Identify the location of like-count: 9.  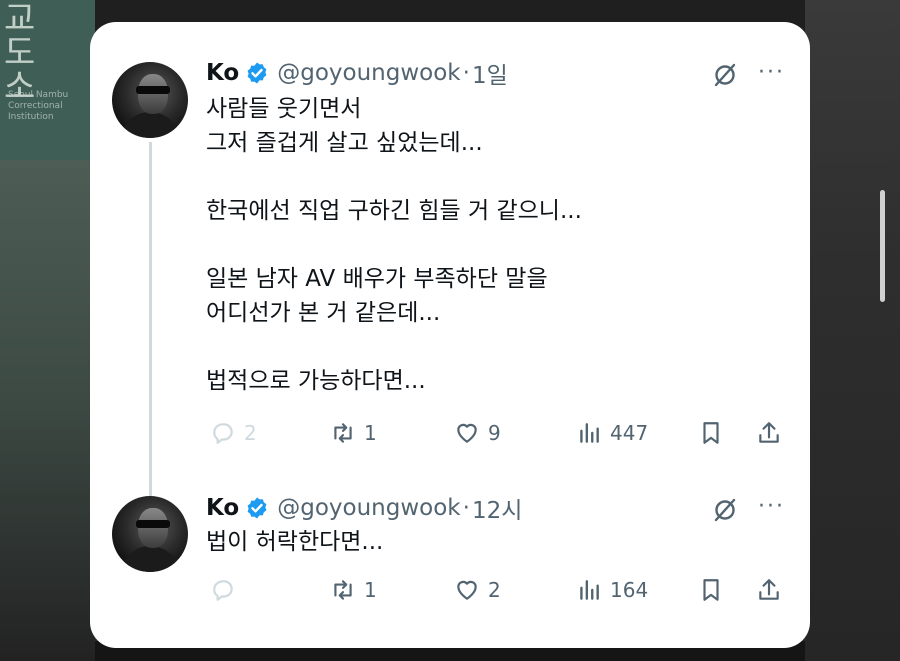
(494, 433).